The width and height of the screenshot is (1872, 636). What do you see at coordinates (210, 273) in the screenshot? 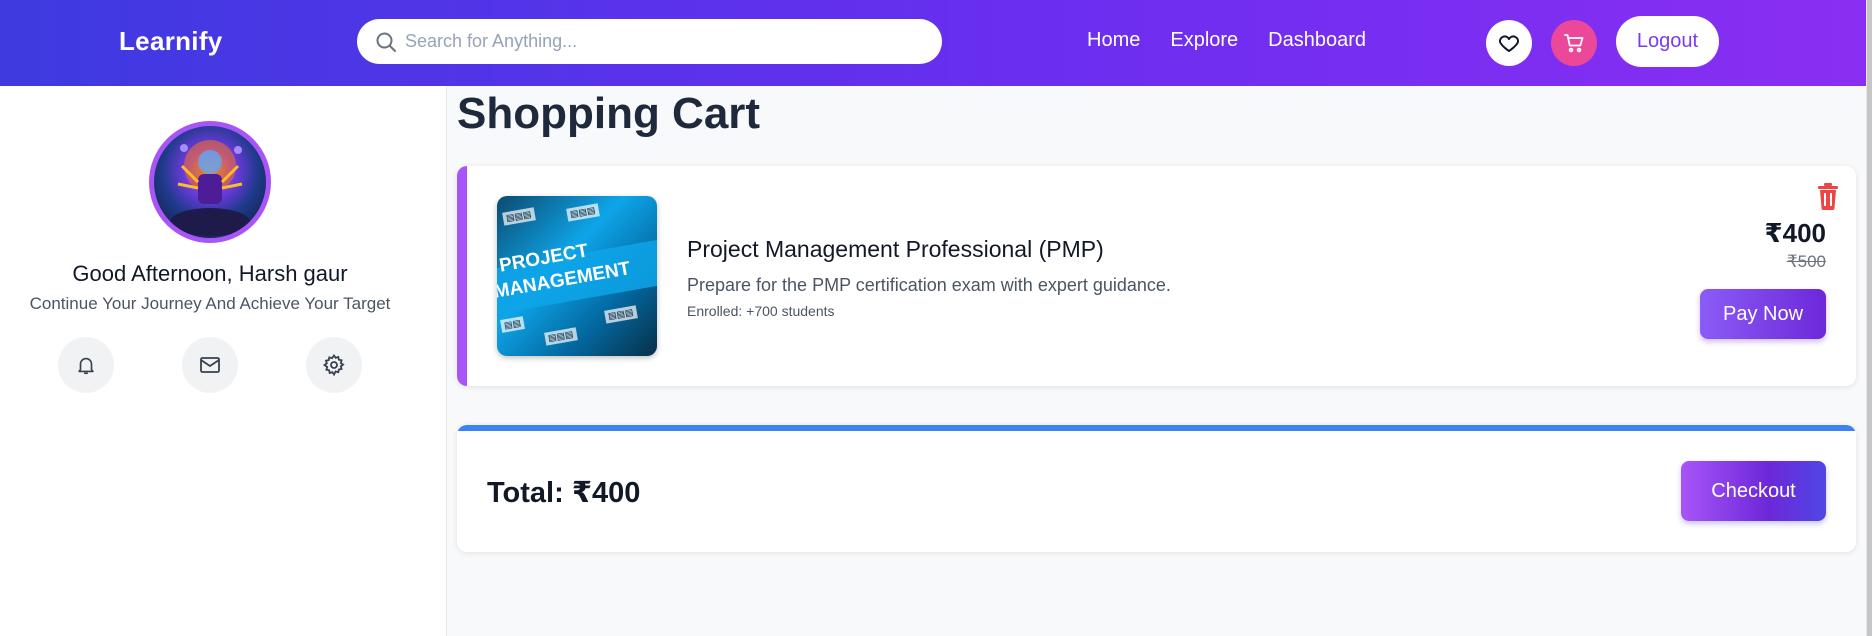
I see `greeting-text: Good Afternoon, Harsh gaur` at bounding box center [210, 273].